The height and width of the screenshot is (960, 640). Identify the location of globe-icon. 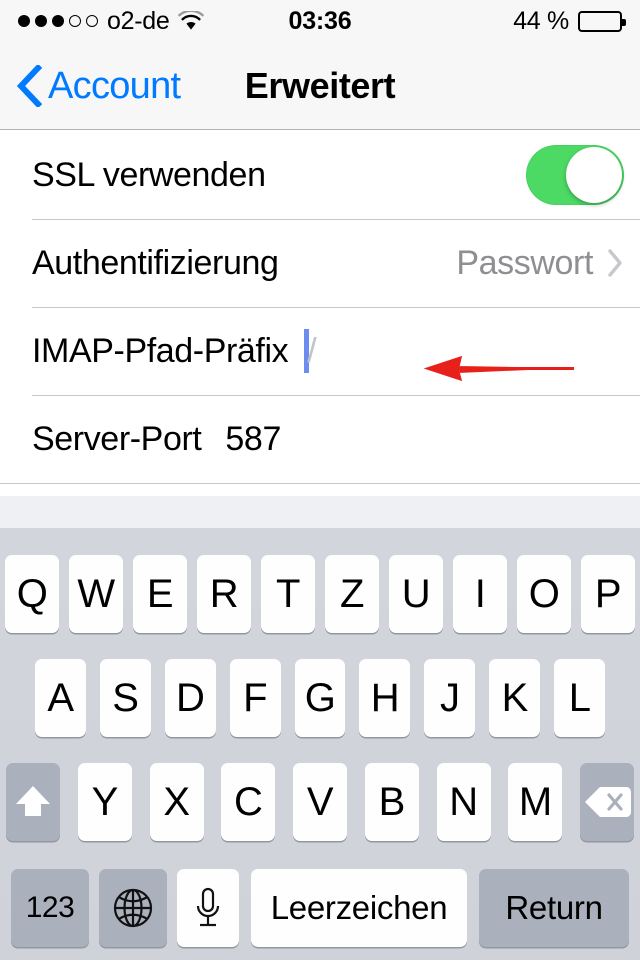
(133, 908).